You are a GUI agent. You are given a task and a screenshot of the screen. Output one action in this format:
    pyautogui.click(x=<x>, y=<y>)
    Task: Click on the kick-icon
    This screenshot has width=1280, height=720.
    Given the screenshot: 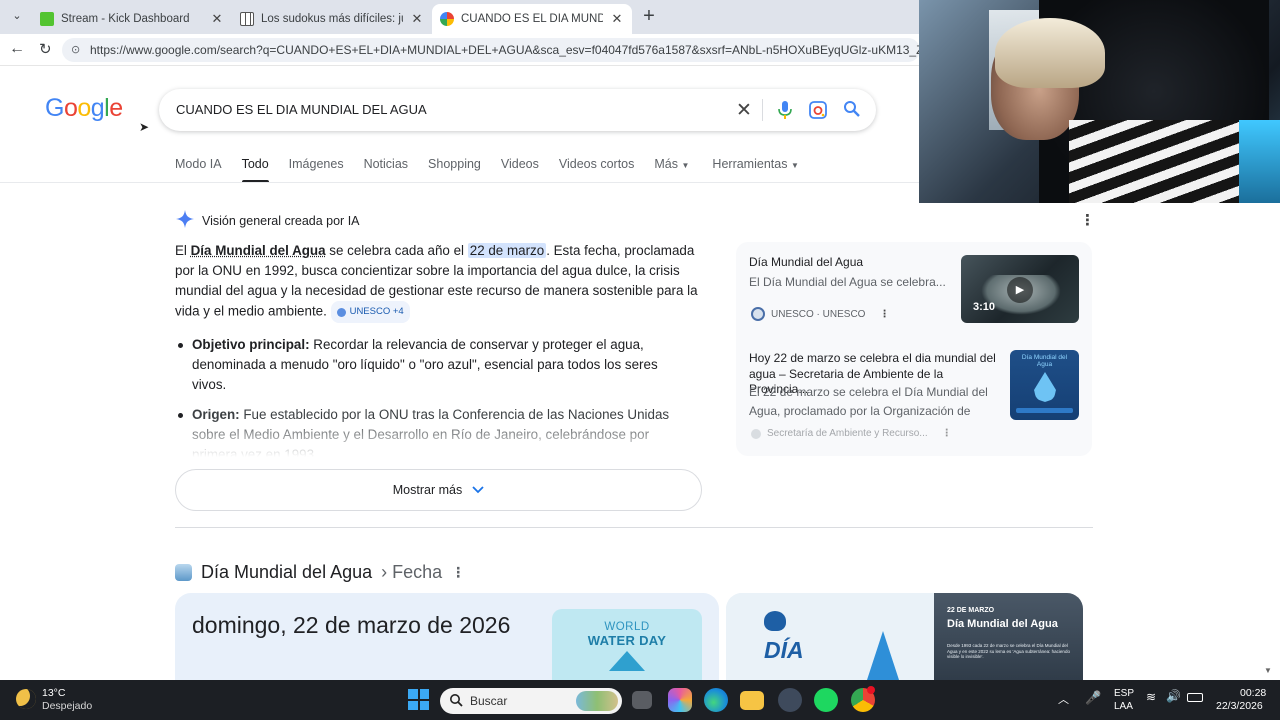 What is the action you would take?
    pyautogui.click(x=47, y=19)
    